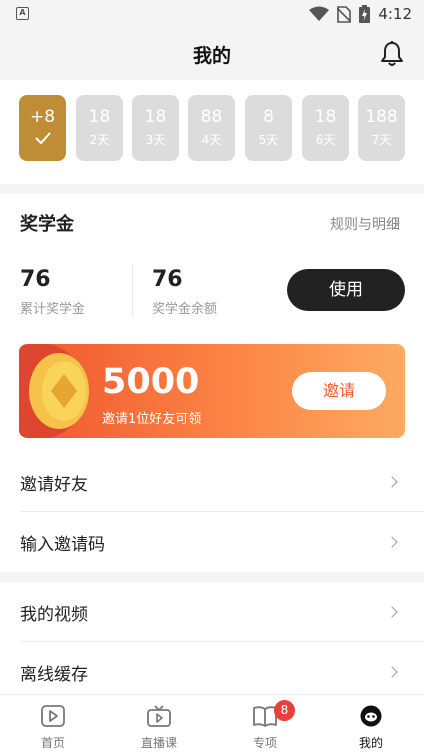  I want to click on nav-topics: 8 专项, so click(265, 724).